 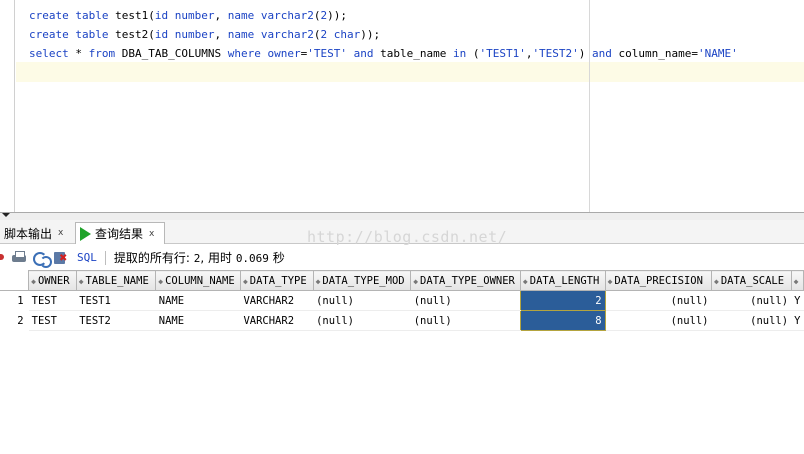 What do you see at coordinates (194, 15) in the screenshot?
I see `code-token: number` at bounding box center [194, 15].